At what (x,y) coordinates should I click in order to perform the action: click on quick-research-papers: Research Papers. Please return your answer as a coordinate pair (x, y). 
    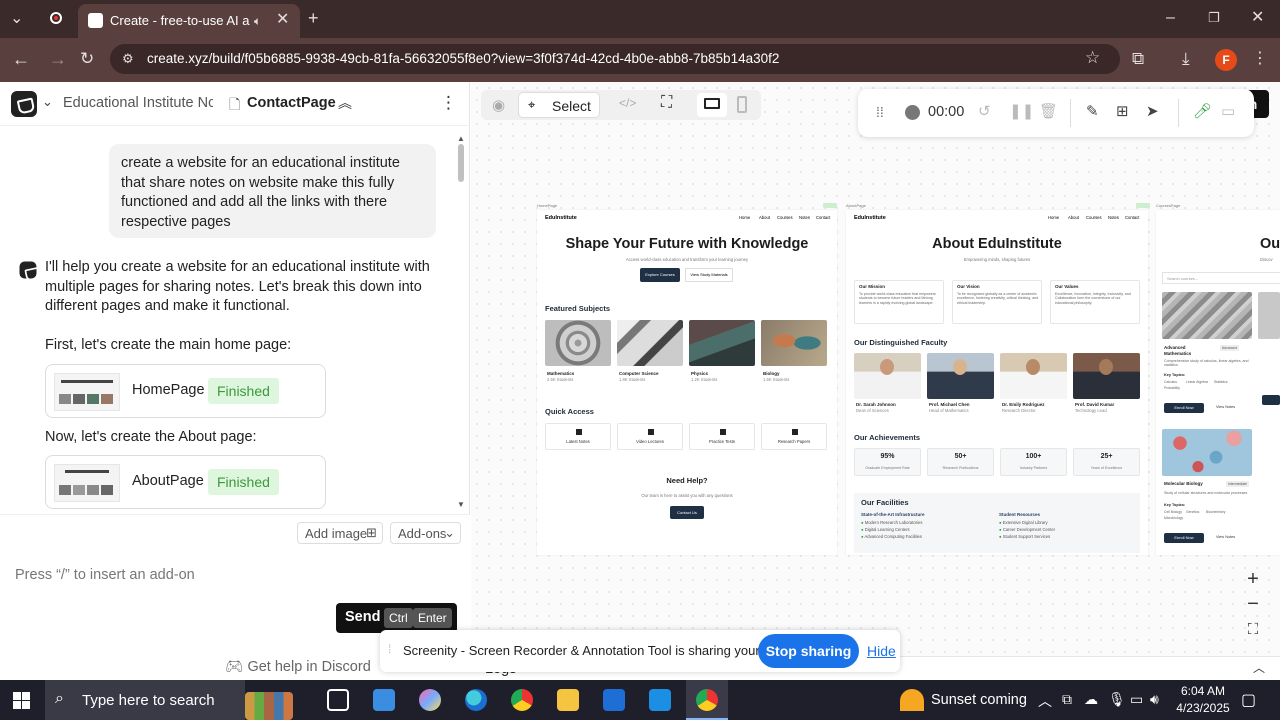
    Looking at the image, I should click on (794, 436).